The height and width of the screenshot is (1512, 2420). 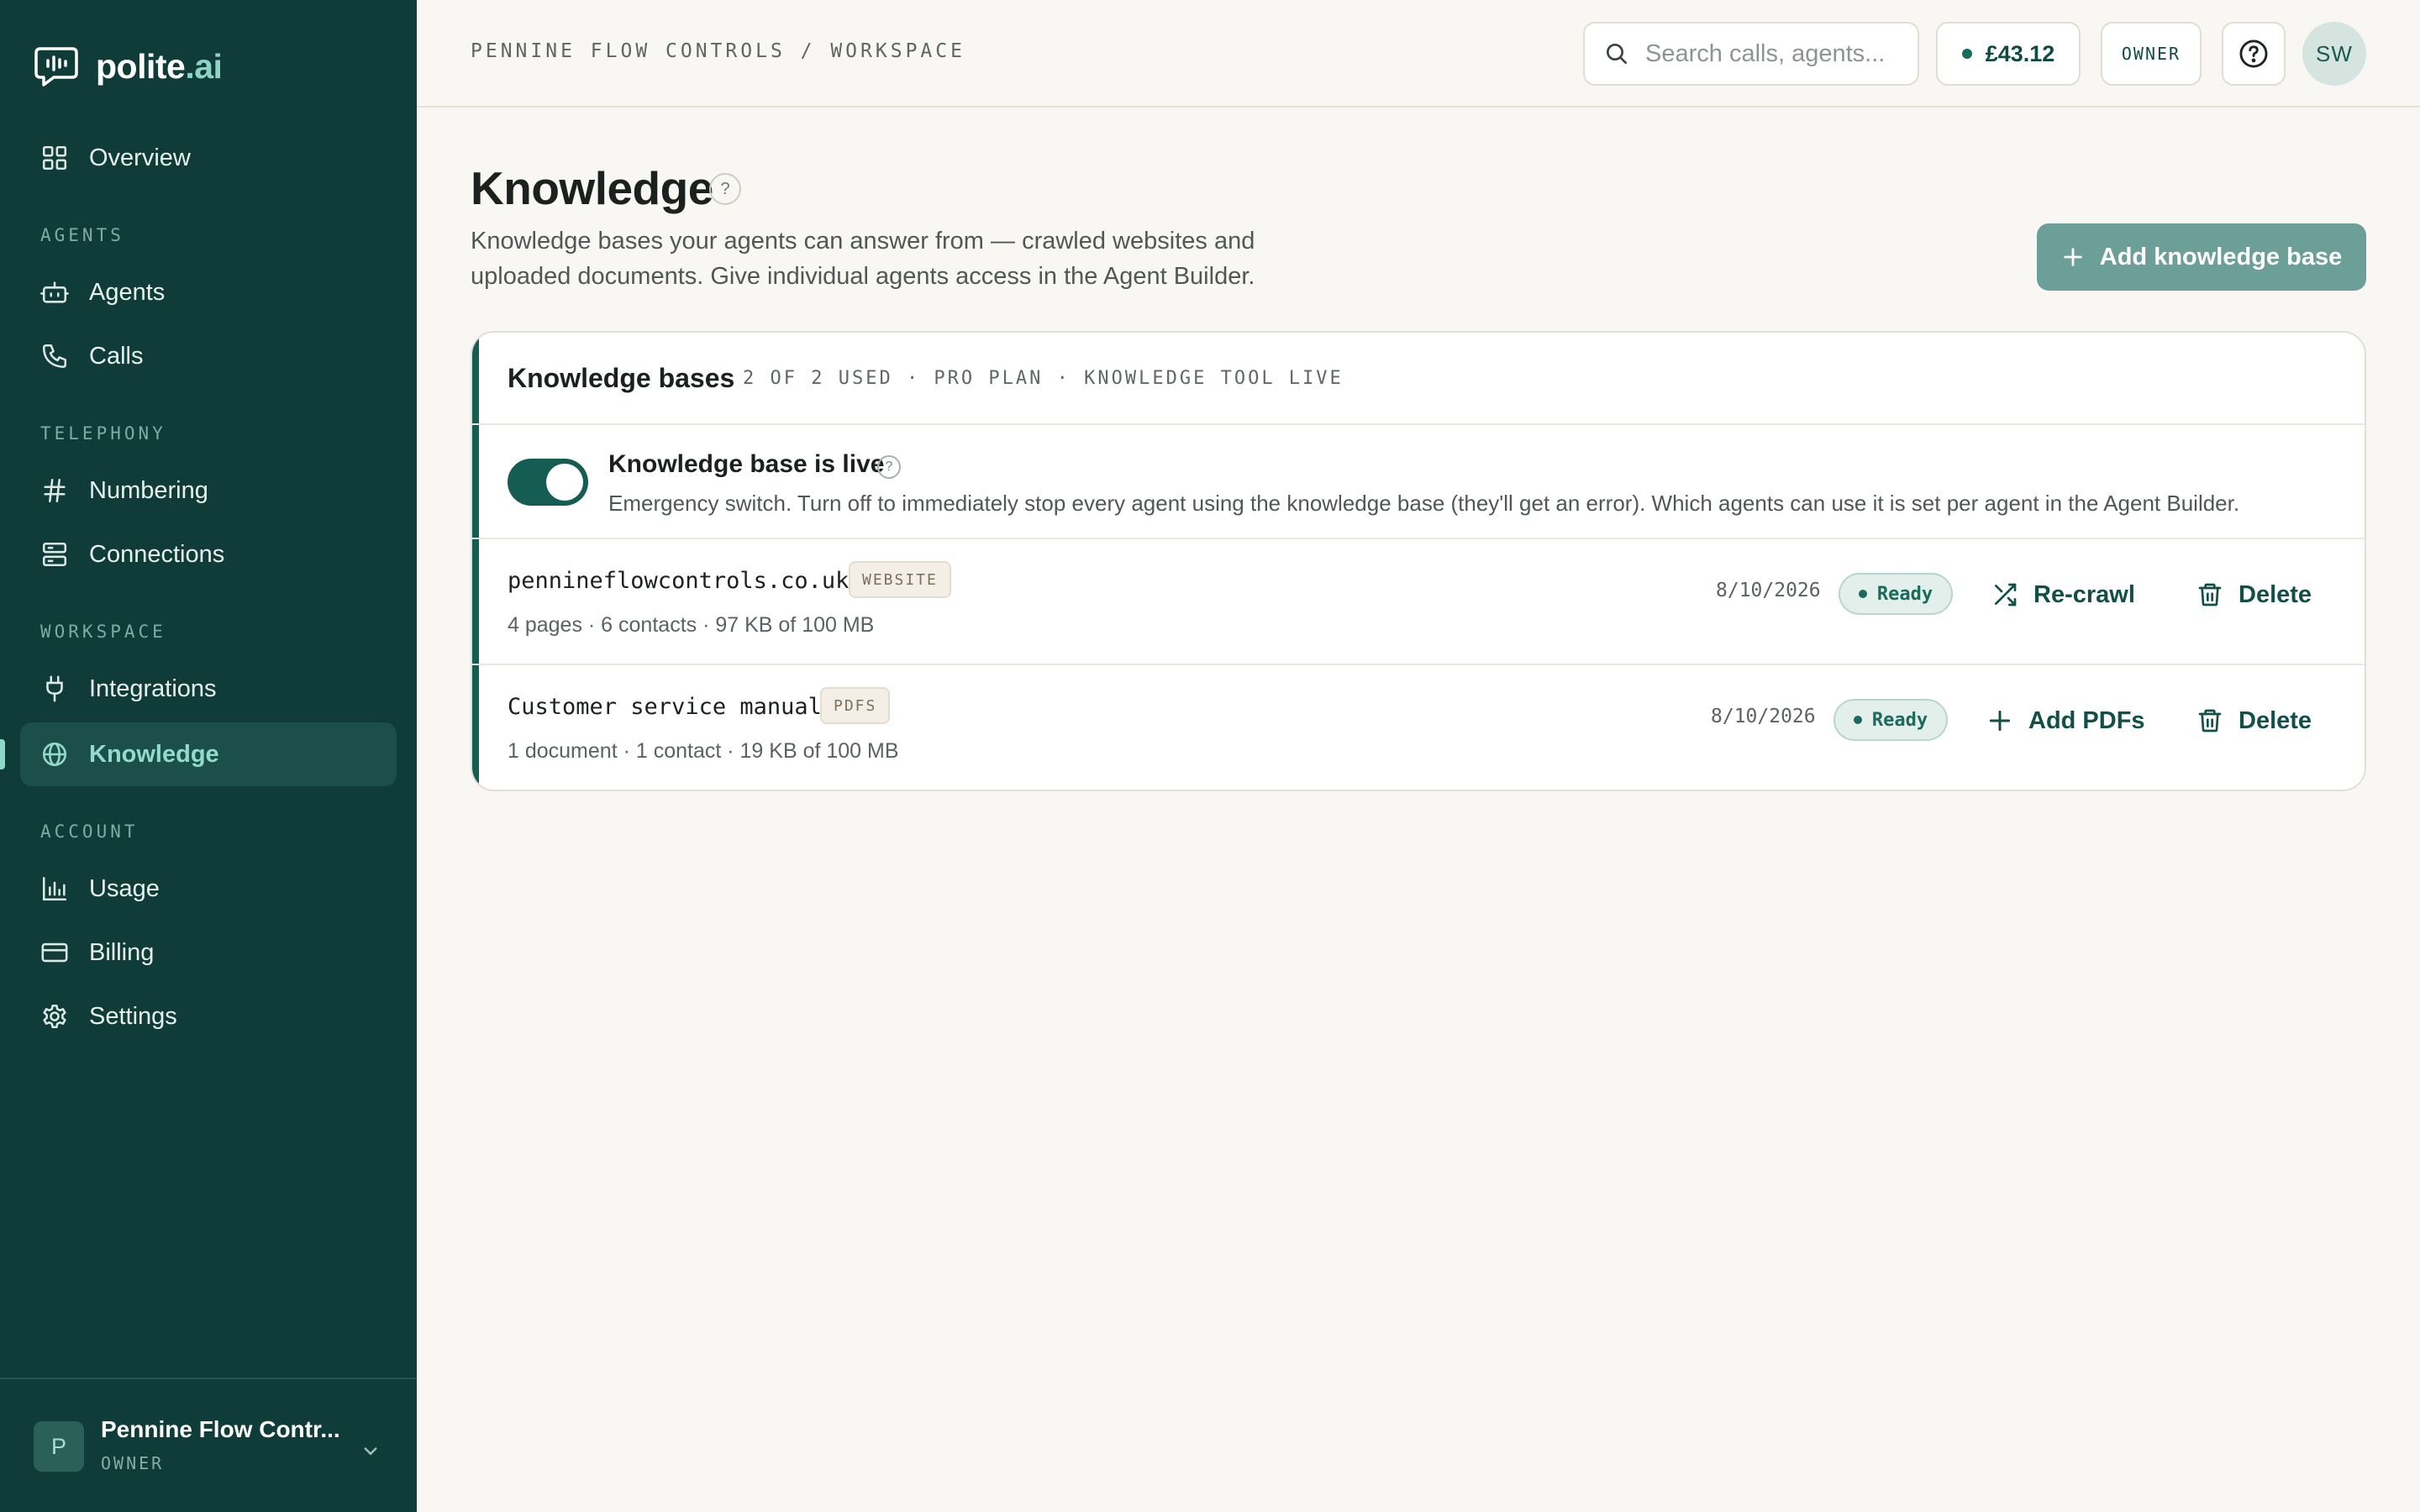 What do you see at coordinates (103, 632) in the screenshot?
I see `nav-section-workspace: WORKSPACE` at bounding box center [103, 632].